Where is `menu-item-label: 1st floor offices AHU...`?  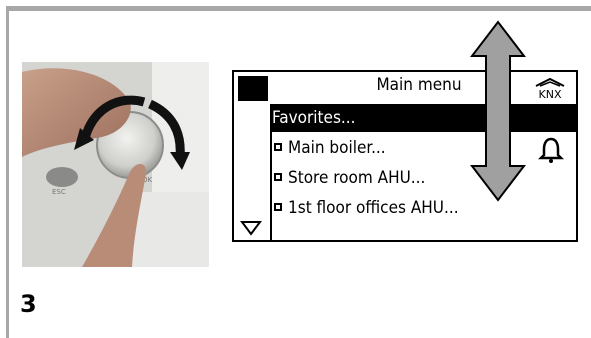
menu-item-label: 1st floor offices AHU... is located at coordinates (373, 208).